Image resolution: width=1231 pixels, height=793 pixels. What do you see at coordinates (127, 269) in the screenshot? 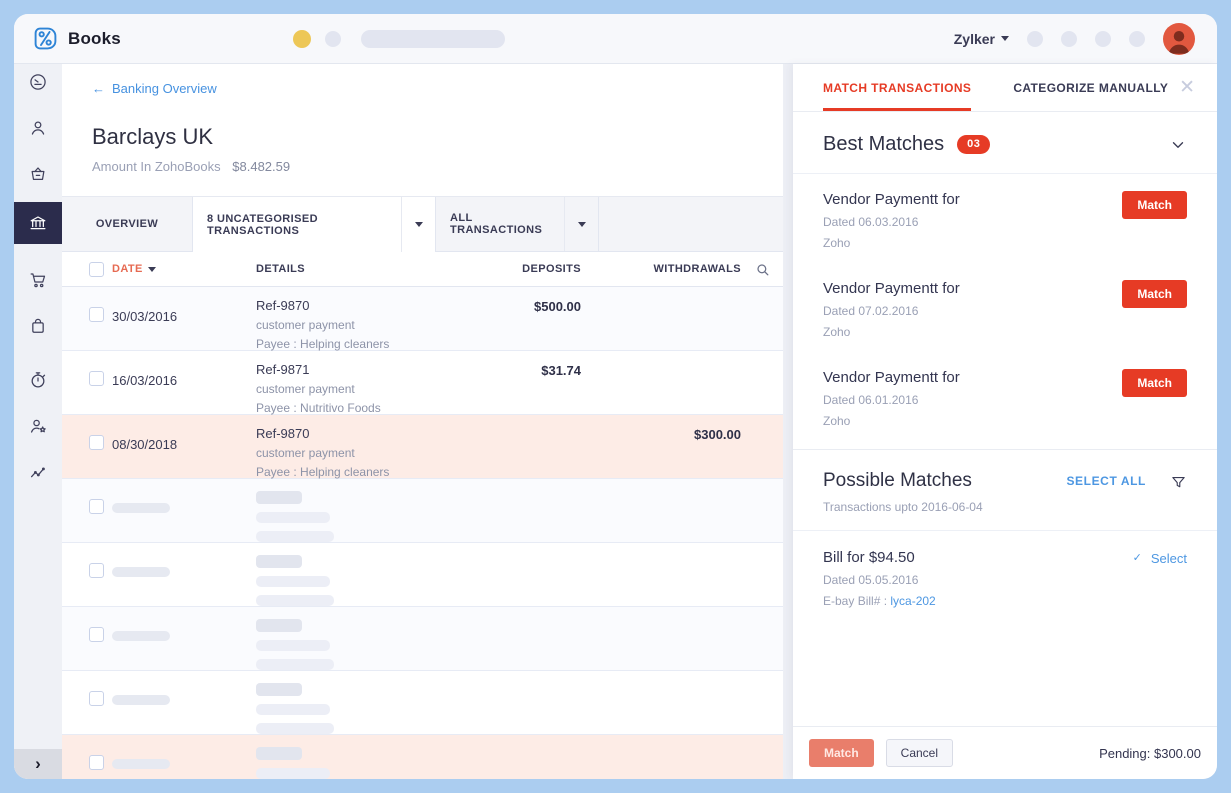
I see `date-header-label: DATE` at bounding box center [127, 269].